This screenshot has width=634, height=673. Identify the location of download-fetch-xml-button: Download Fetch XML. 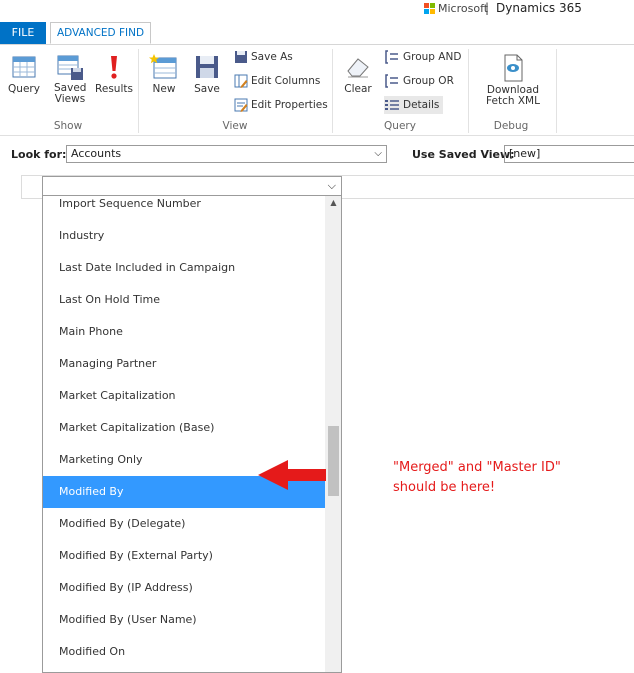
(513, 80).